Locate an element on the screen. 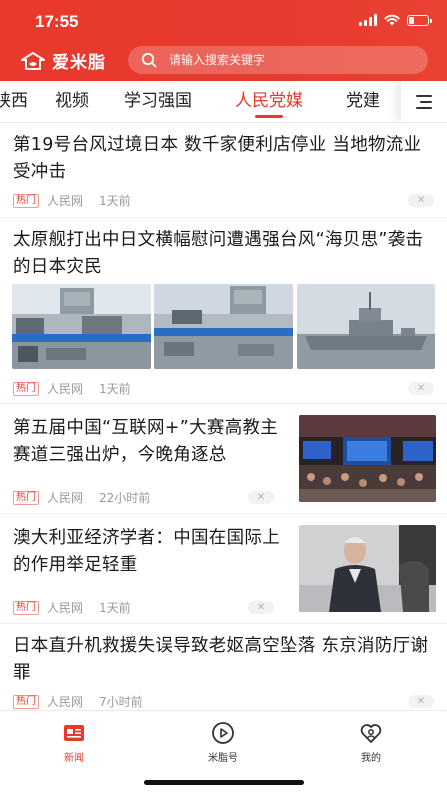 The width and height of the screenshot is (447, 795). nav-mizhihao: 米脂号 is located at coordinates (223, 742).